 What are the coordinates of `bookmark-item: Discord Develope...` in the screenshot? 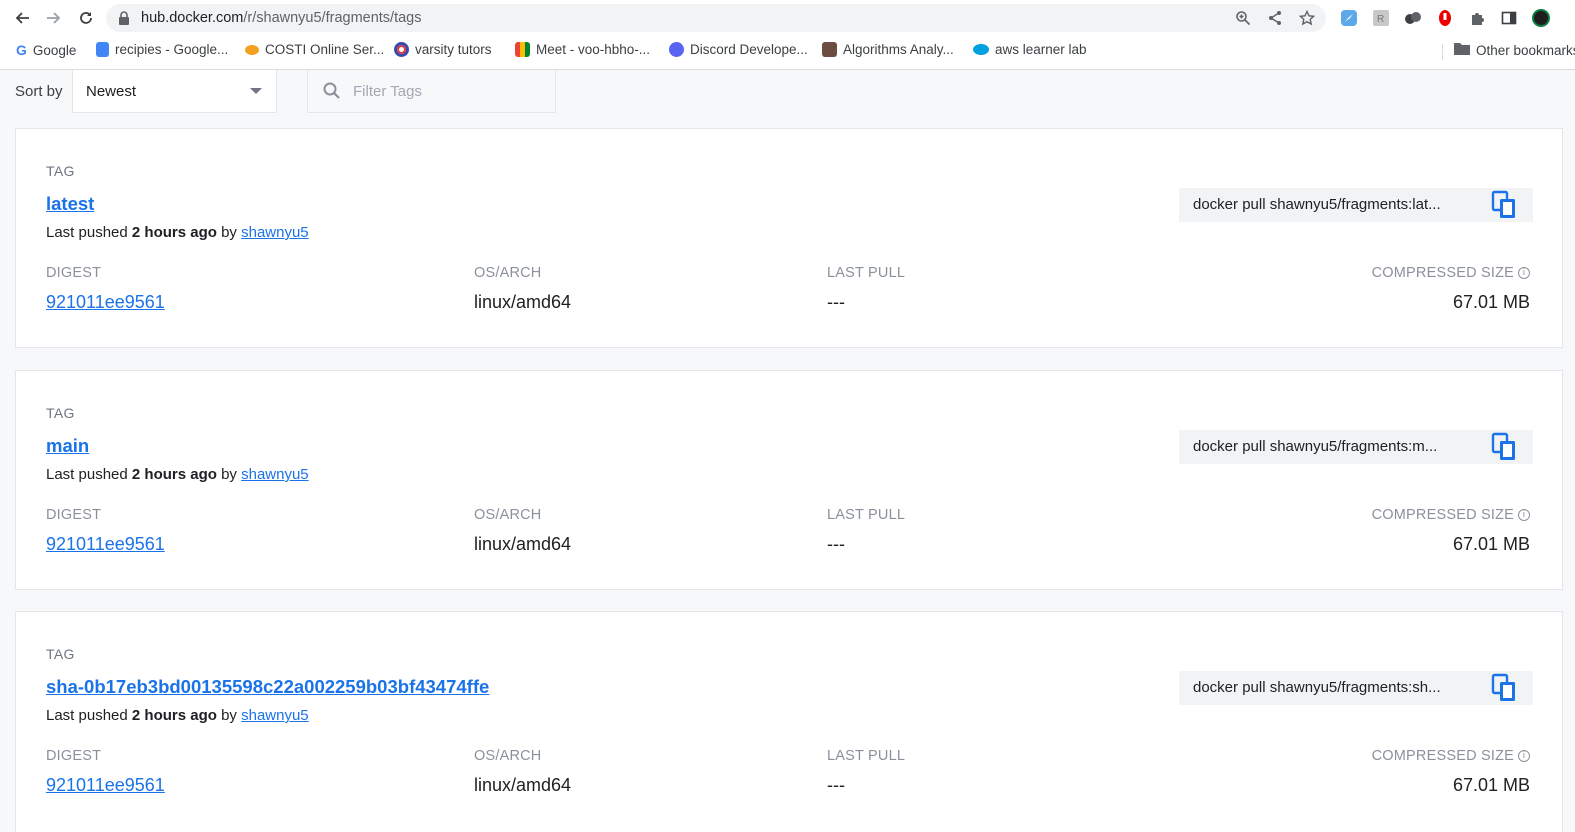 It's located at (738, 49).